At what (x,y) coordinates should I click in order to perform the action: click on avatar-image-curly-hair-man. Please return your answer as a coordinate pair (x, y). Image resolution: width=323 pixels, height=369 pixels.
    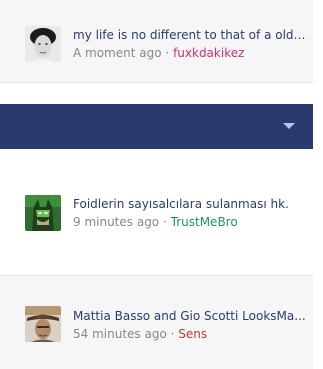
    Looking at the image, I should click on (43, 44).